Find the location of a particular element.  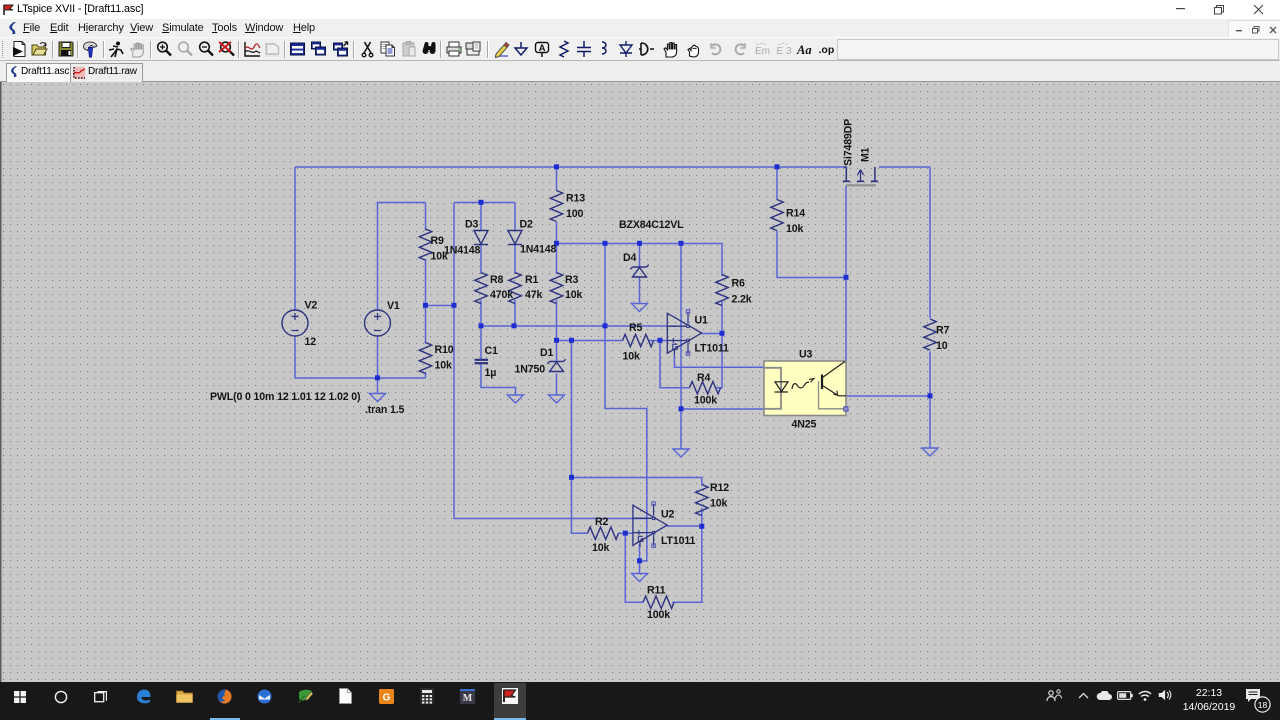

svg-text: E 3 is located at coordinates (784, 51).